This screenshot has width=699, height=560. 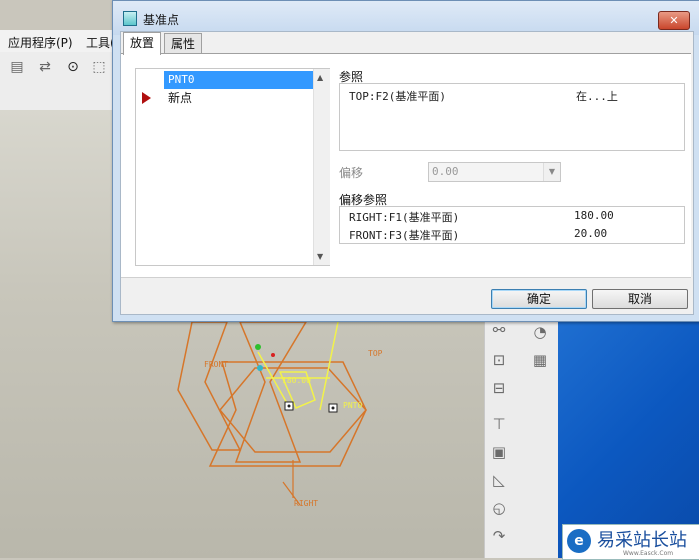 What do you see at coordinates (648, 553) in the screenshot?
I see `watermark-subtext: Www.Easck.Com` at bounding box center [648, 553].